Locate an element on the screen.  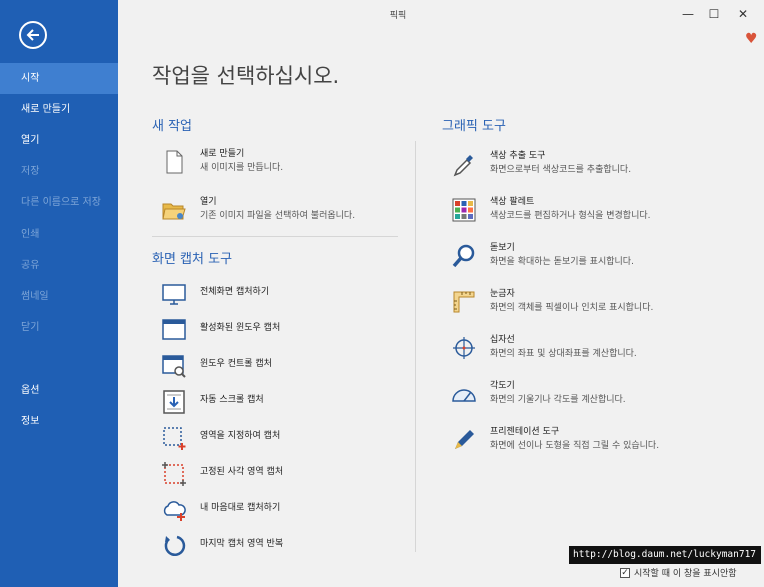
open-folder-icon is located at coordinates (174, 211).